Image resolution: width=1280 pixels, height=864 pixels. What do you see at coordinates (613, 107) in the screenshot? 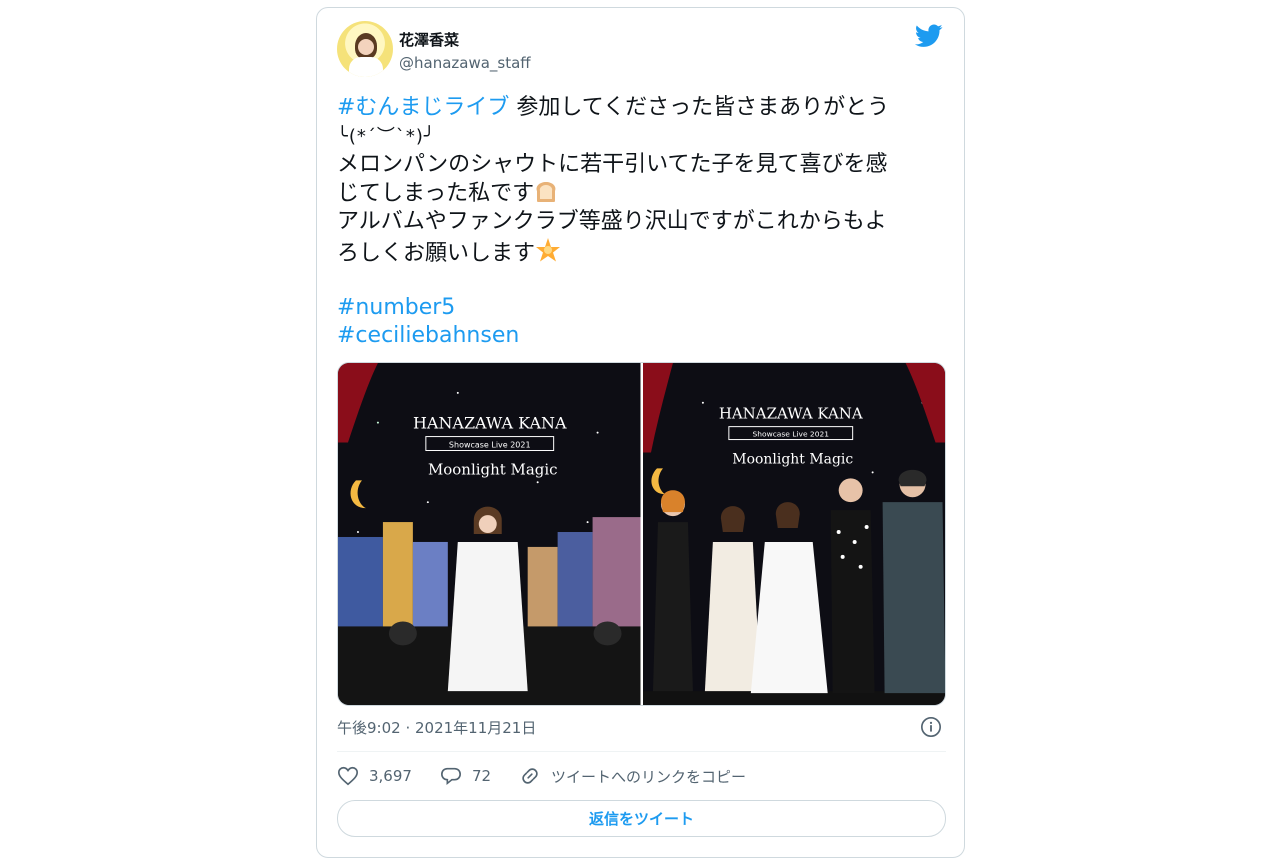
I see `tweet-line-1: #むんまじライブ 参加してくださった皆さまありがとう` at bounding box center [613, 107].